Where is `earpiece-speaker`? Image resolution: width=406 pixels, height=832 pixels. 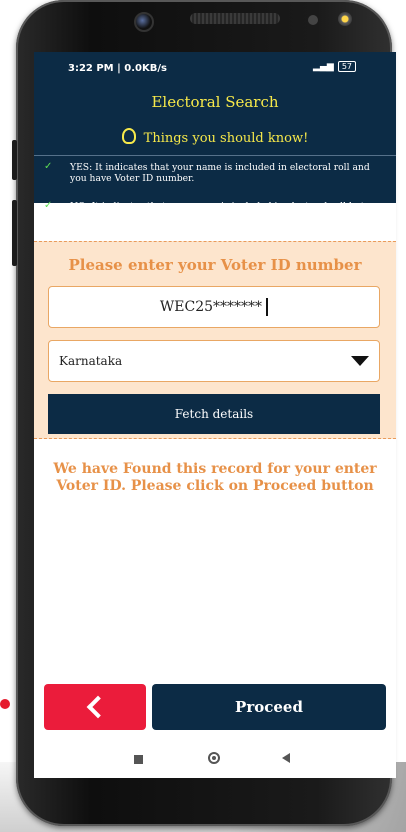 earpiece-speaker is located at coordinates (235, 18).